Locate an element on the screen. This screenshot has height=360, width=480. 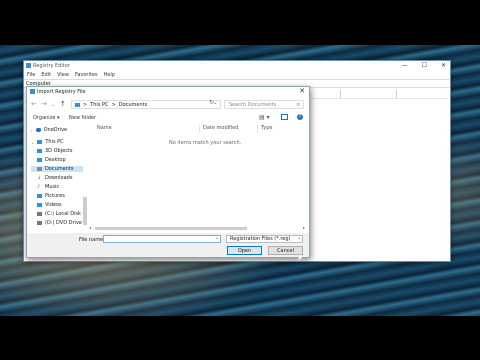
nav-item-3d-objects: 3D Objects is located at coordinates (55, 151).